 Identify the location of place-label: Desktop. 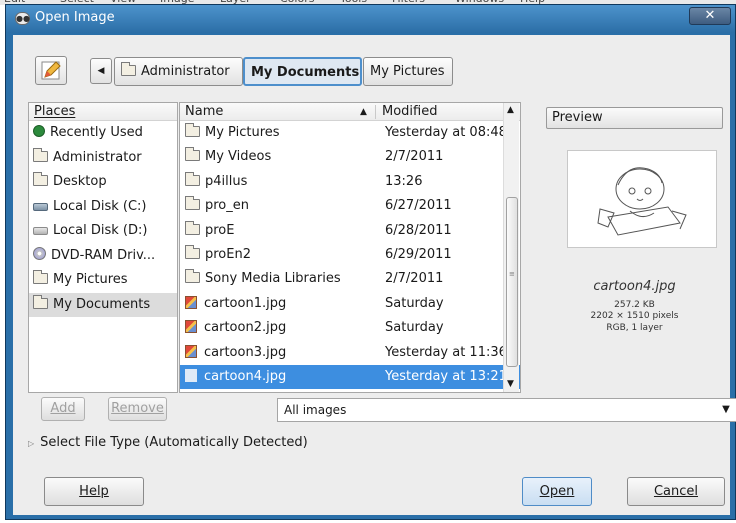
(80, 181).